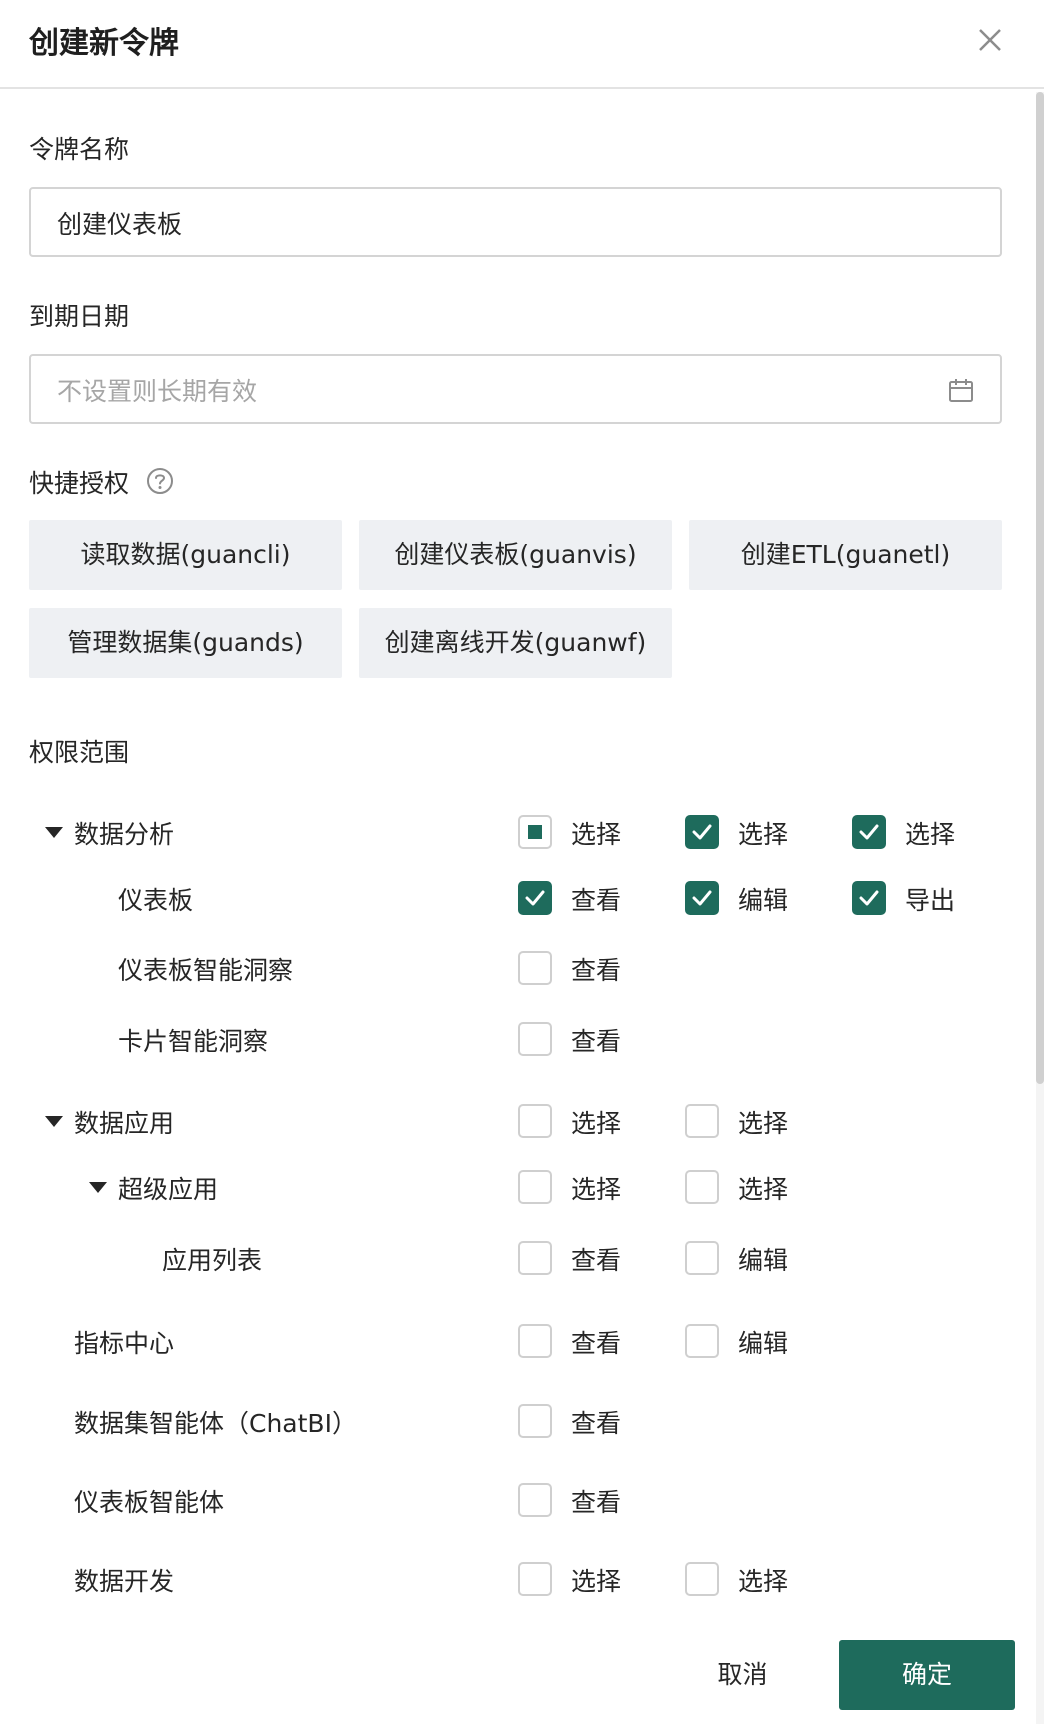 The image size is (1044, 1724). I want to click on tree-node-label: 数据开发, so click(124, 1581).